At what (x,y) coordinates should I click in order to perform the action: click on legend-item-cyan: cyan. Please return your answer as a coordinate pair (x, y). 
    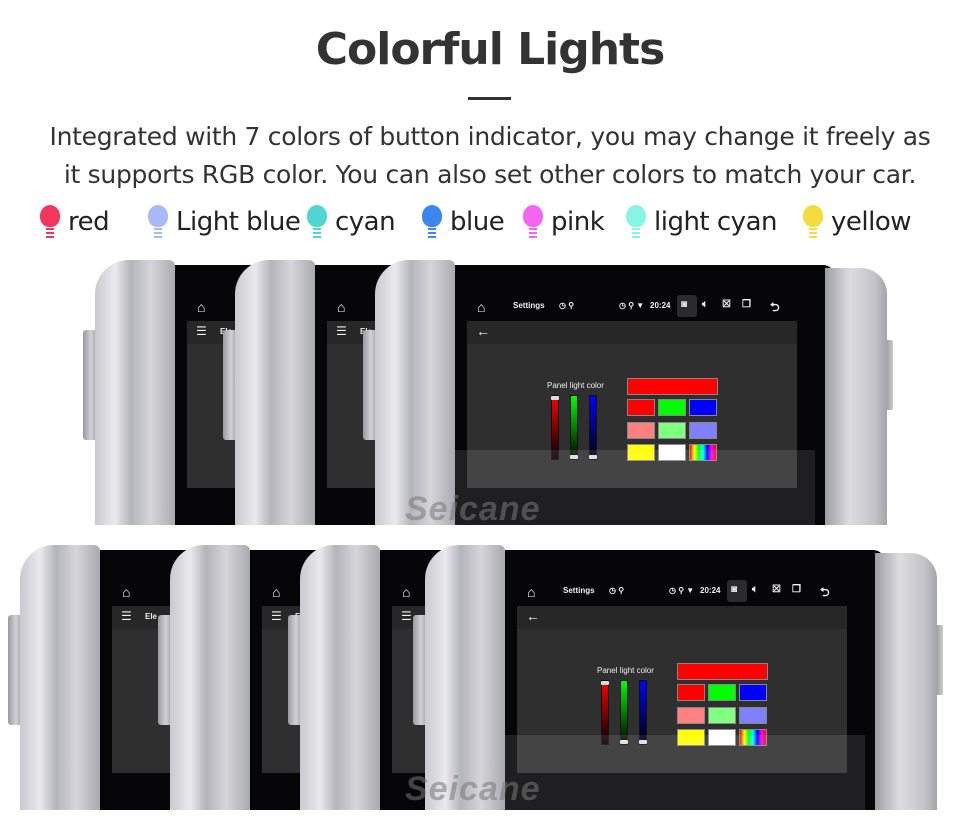
    Looking at the image, I should click on (351, 222).